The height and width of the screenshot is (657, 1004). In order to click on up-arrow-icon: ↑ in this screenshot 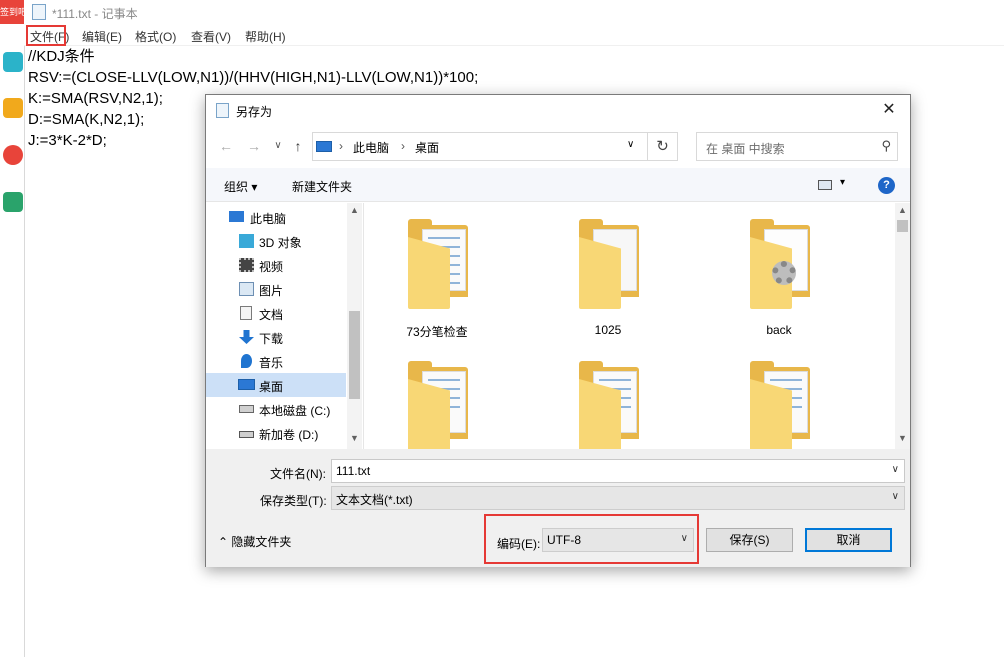, I will do `click(298, 146)`.